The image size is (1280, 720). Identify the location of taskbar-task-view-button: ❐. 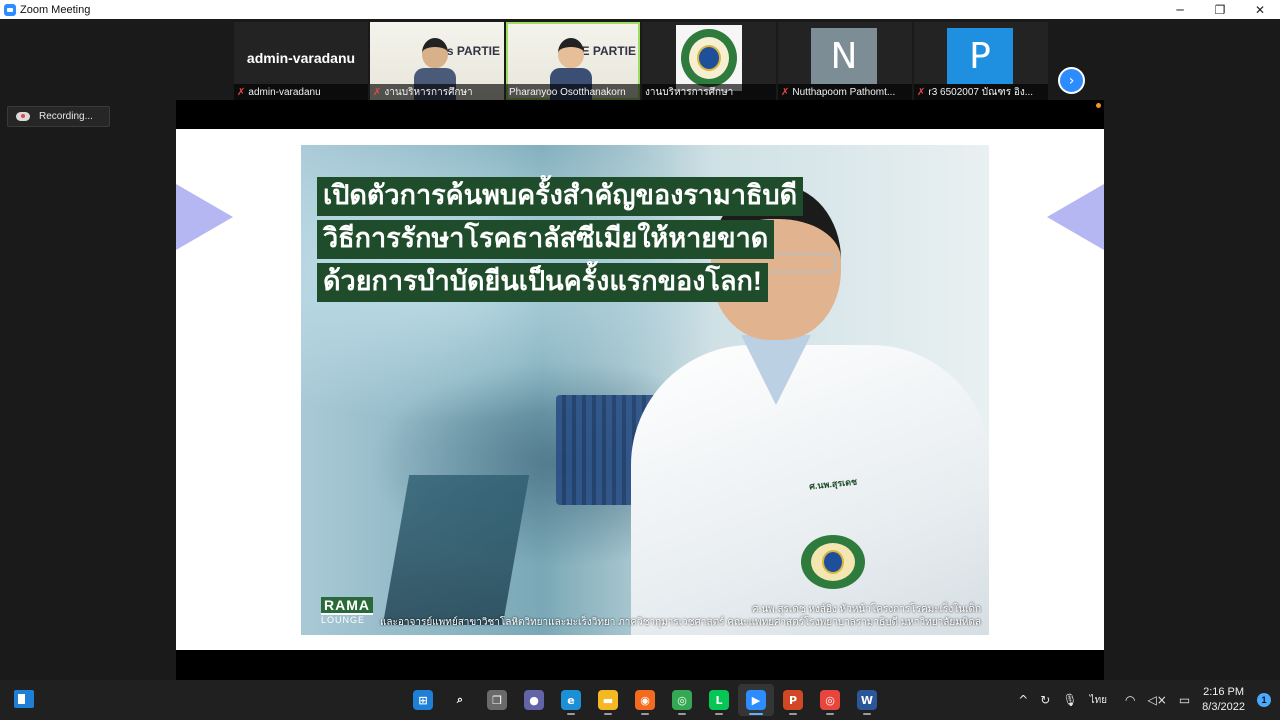
(497, 700).